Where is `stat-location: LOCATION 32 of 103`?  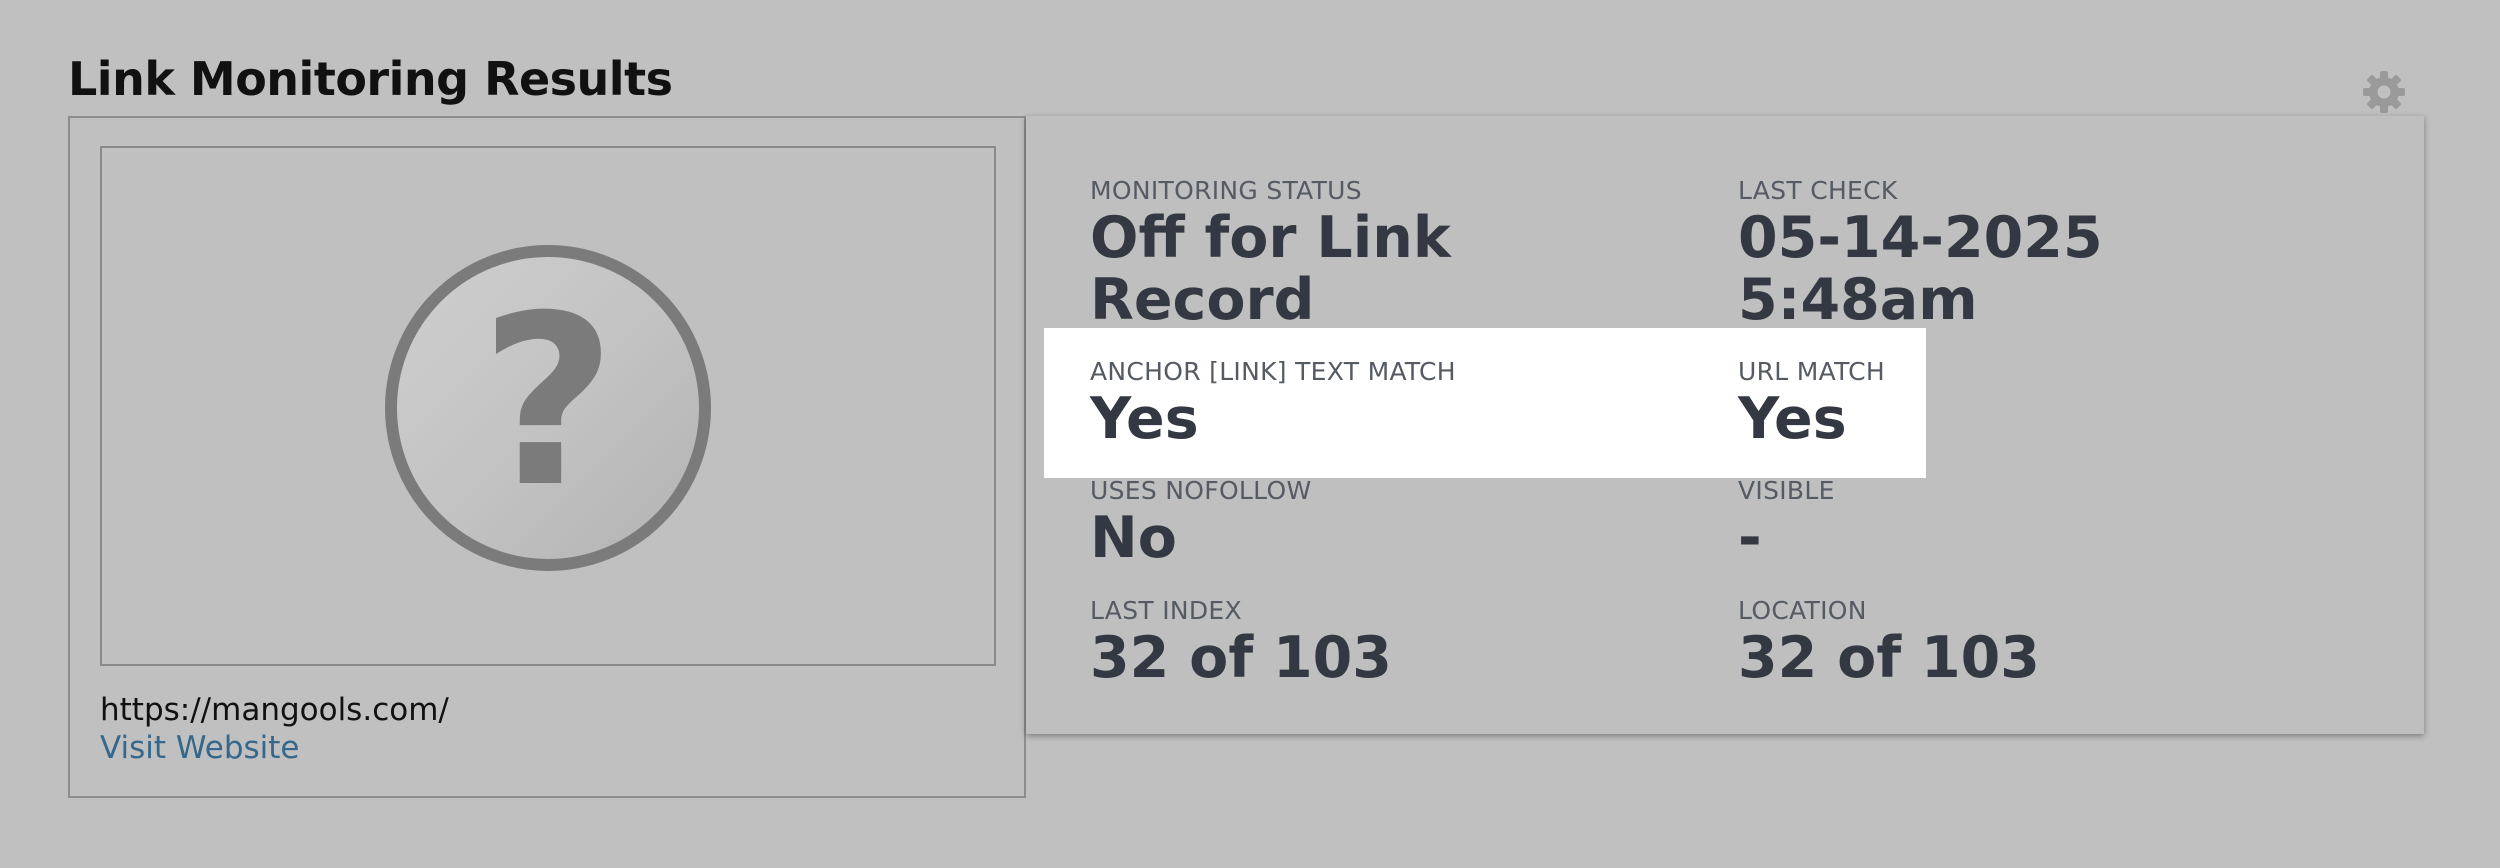 stat-location: LOCATION 32 of 103 is located at coordinates (1889, 642).